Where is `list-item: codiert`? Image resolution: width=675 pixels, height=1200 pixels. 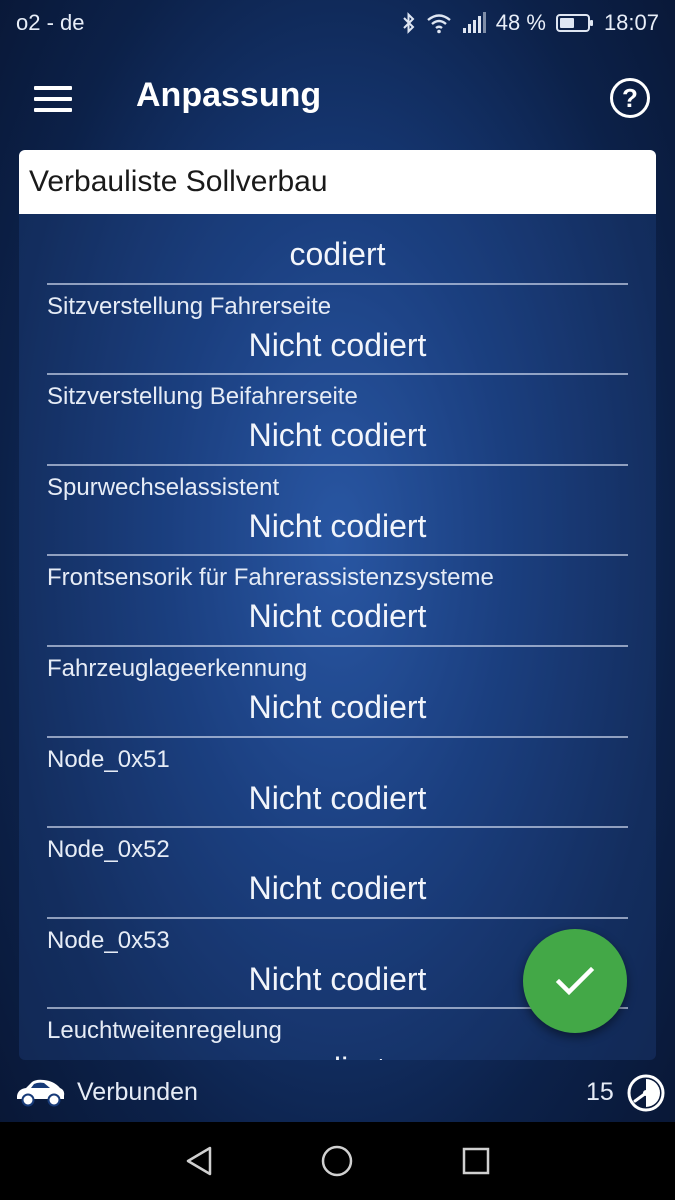 list-item: codiert is located at coordinates (337, 249).